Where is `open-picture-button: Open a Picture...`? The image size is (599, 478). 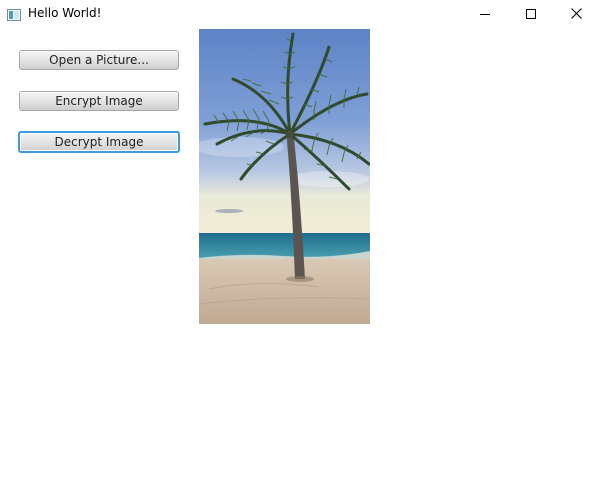
open-picture-button: Open a Picture... is located at coordinates (99, 60).